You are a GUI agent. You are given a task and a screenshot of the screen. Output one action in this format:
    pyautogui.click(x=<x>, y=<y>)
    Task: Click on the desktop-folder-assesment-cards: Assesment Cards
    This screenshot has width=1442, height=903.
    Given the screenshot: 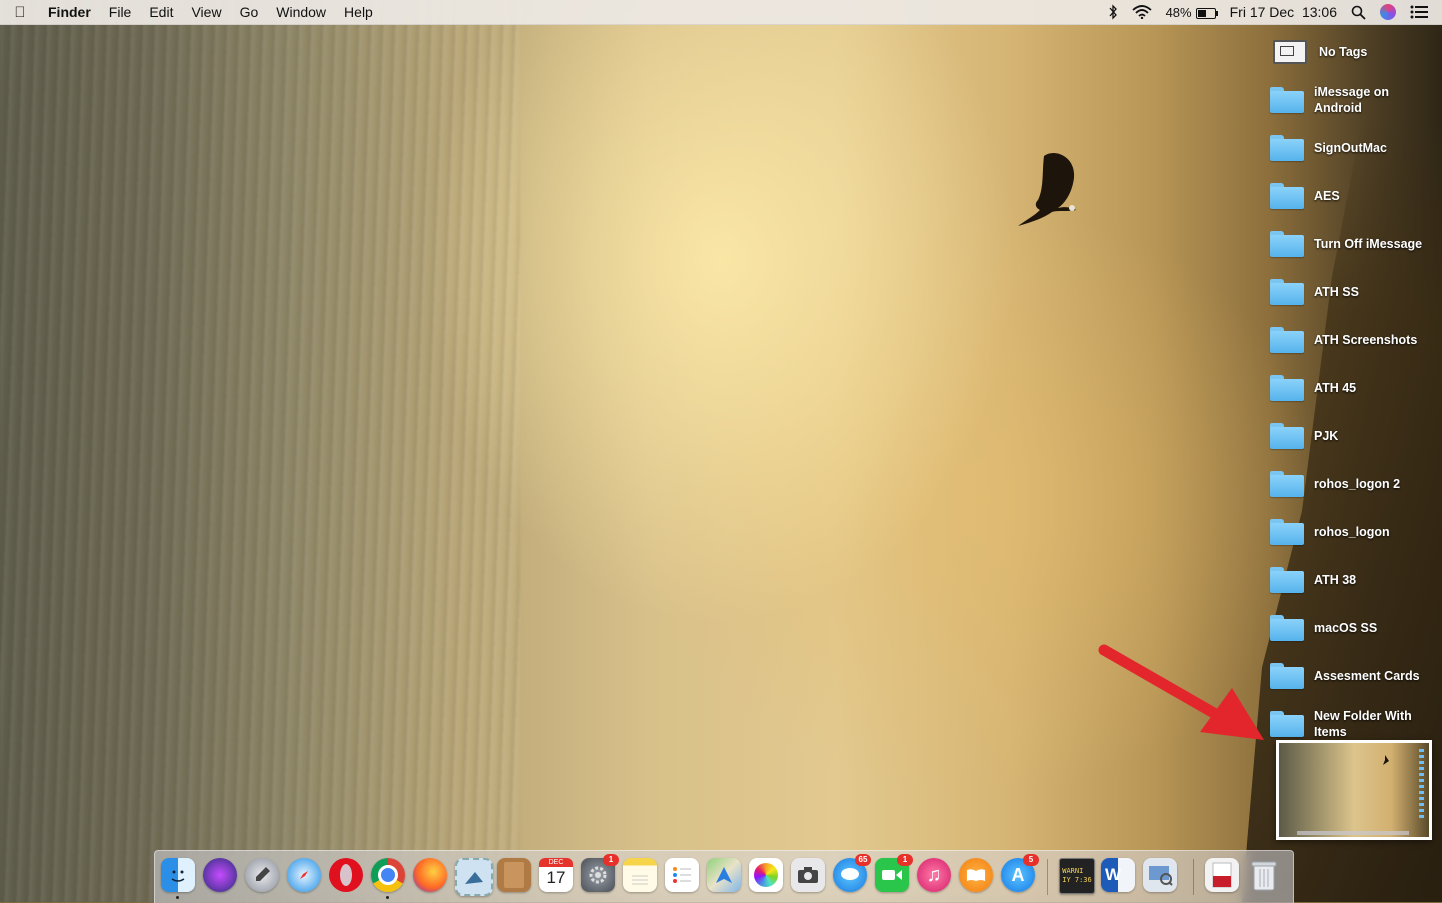 What is the action you would take?
    pyautogui.click(x=1356, y=676)
    